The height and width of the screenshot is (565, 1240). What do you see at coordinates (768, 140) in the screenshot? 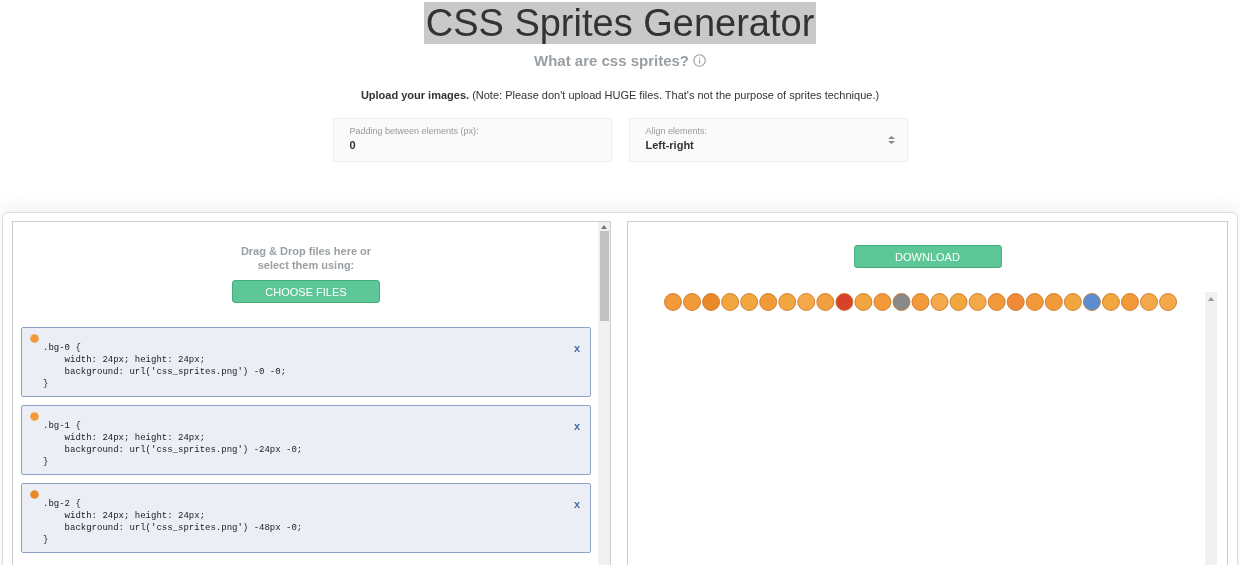
I see `align-select: Align elements: Left-right` at bounding box center [768, 140].